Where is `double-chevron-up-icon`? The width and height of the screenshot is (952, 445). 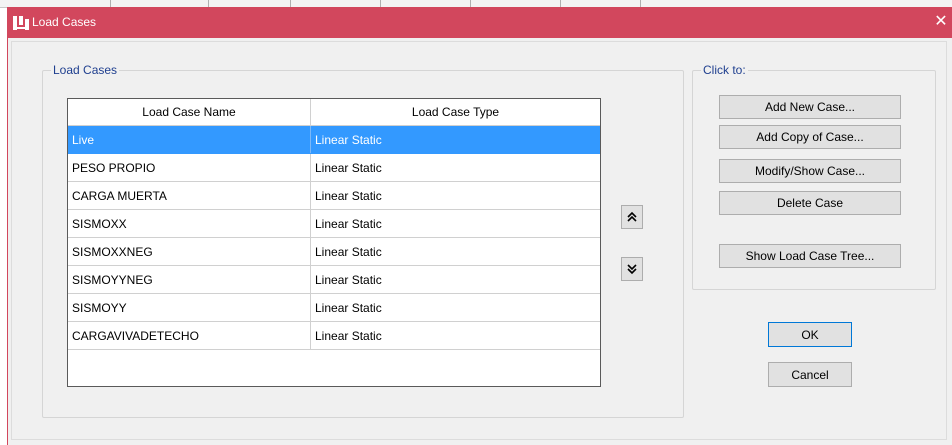 double-chevron-up-icon is located at coordinates (632, 216).